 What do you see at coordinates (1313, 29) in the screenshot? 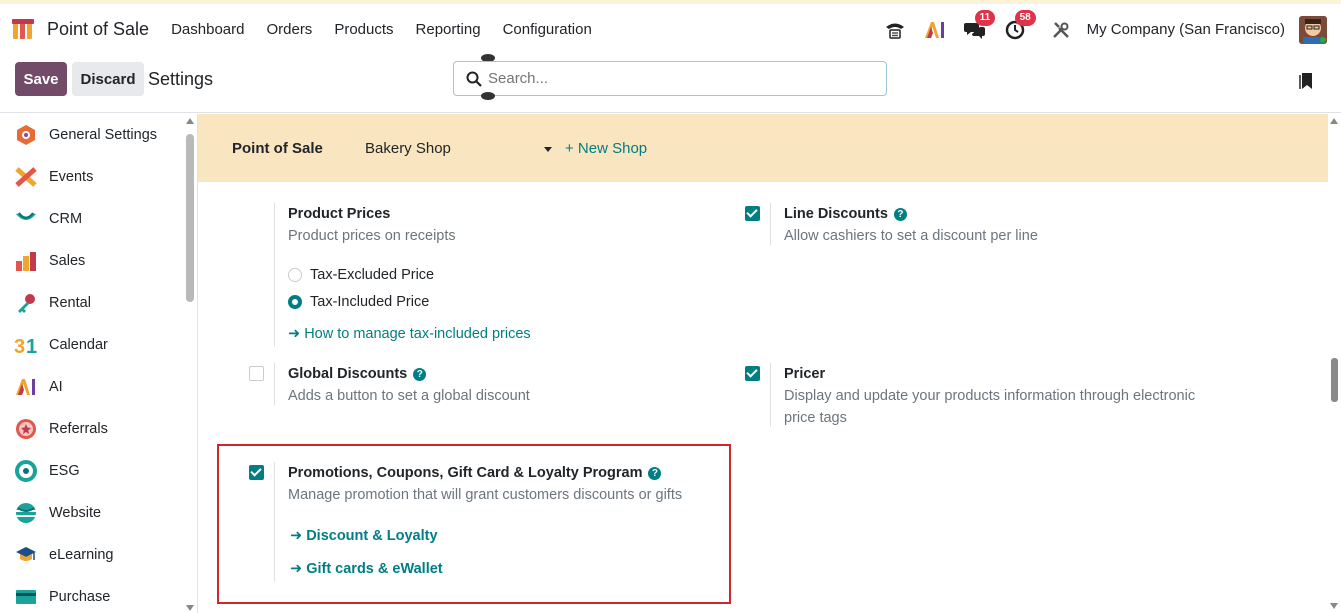
I see `user-avatar` at bounding box center [1313, 29].